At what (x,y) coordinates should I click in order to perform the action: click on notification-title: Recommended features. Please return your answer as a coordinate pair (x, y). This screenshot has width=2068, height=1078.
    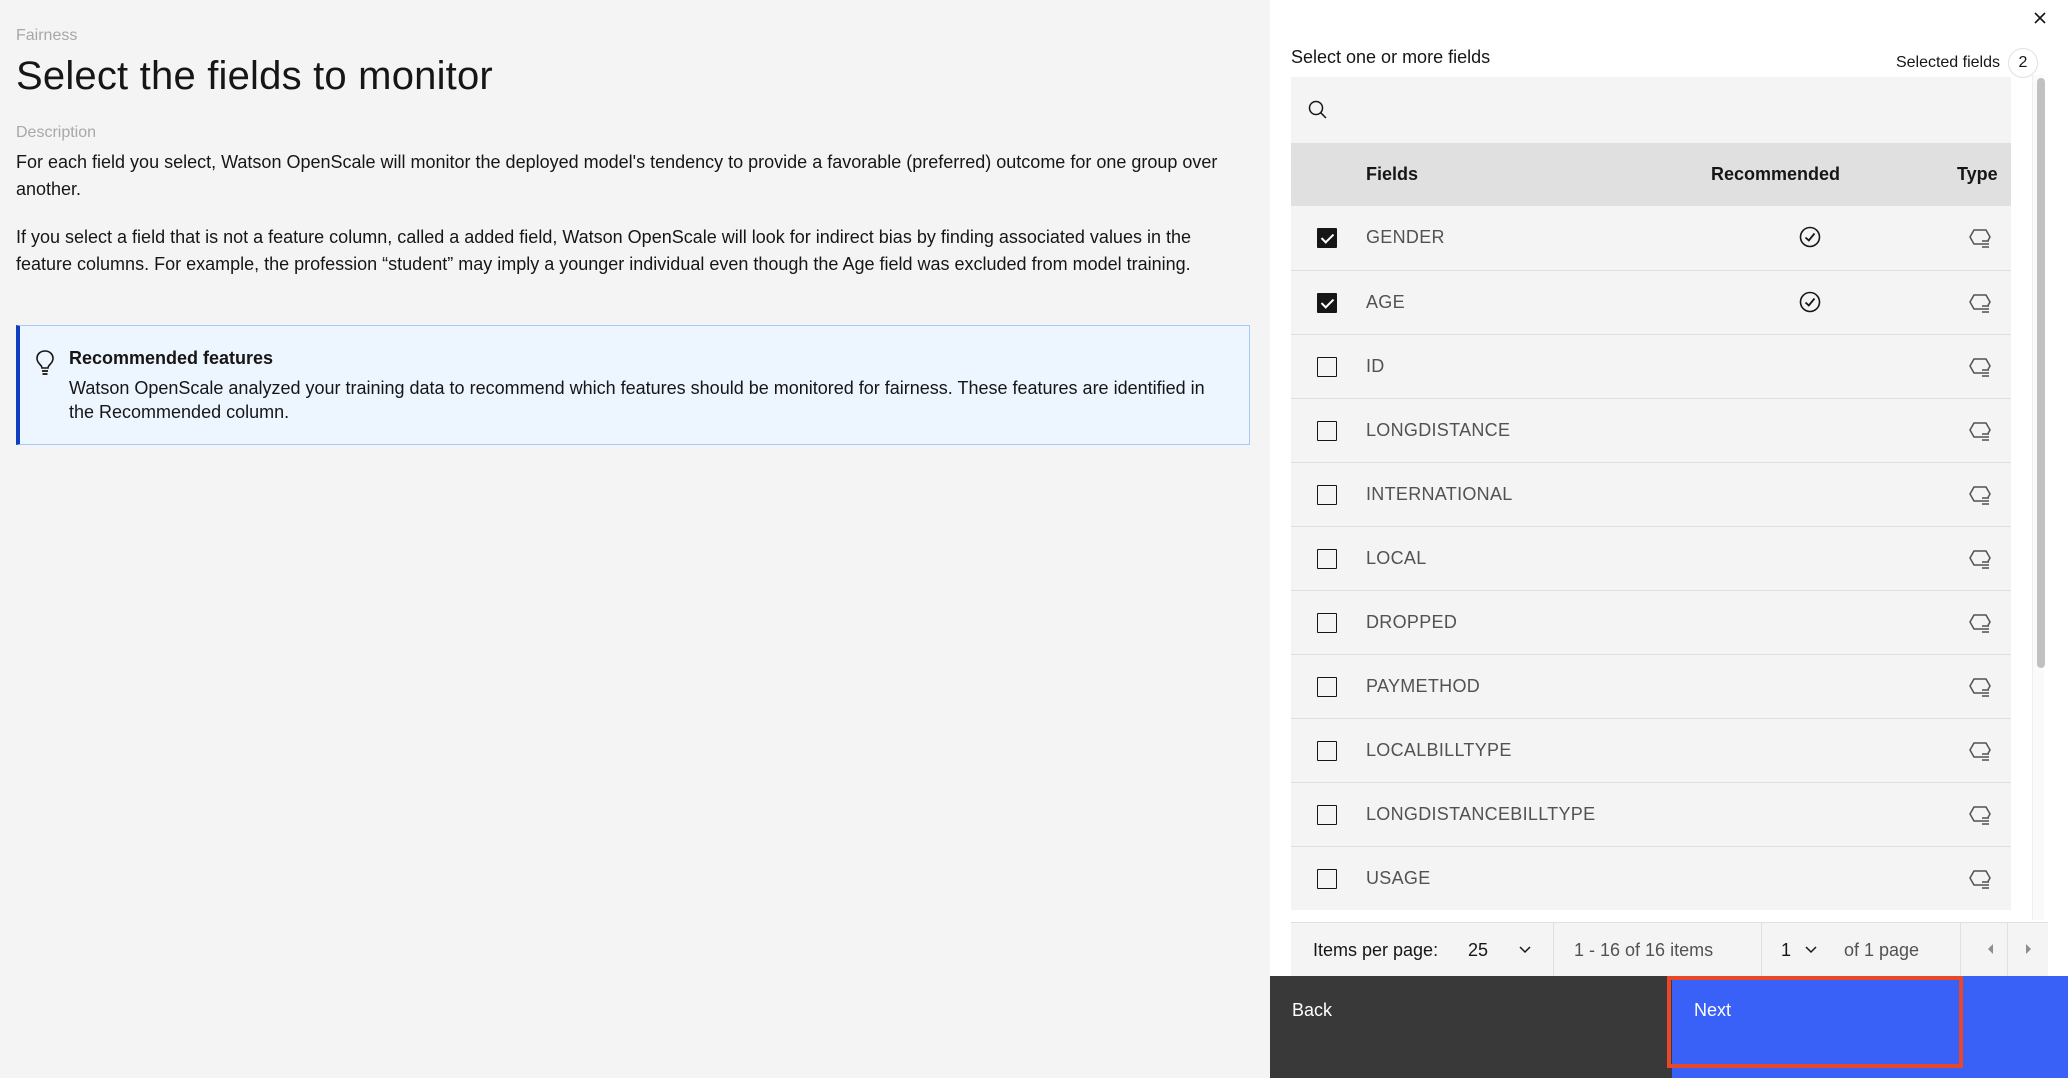
    Looking at the image, I should click on (171, 358).